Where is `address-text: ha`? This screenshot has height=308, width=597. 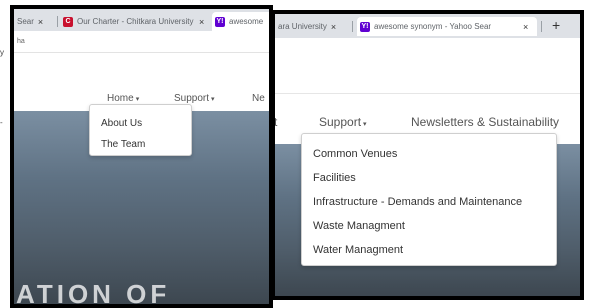 address-text: ha is located at coordinates (21, 41).